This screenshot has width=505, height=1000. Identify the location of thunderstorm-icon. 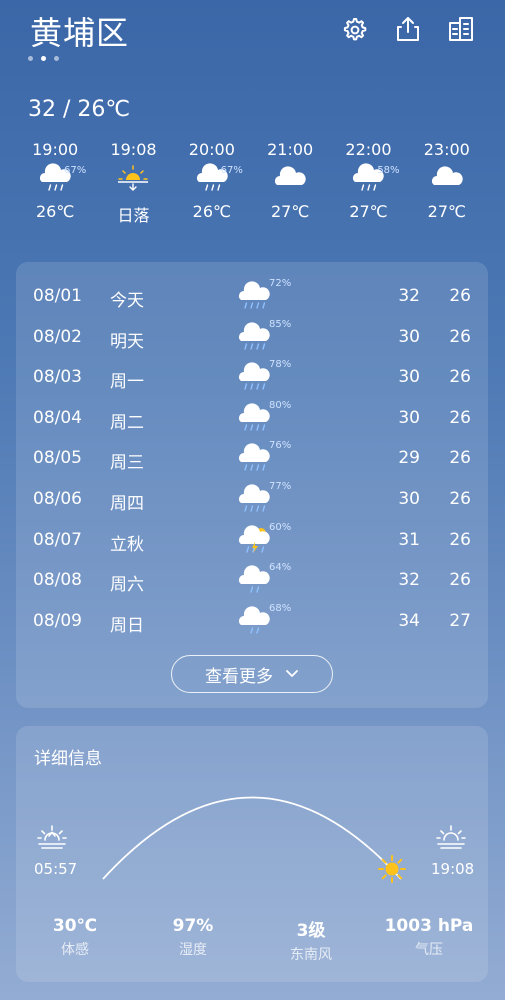
(254, 538).